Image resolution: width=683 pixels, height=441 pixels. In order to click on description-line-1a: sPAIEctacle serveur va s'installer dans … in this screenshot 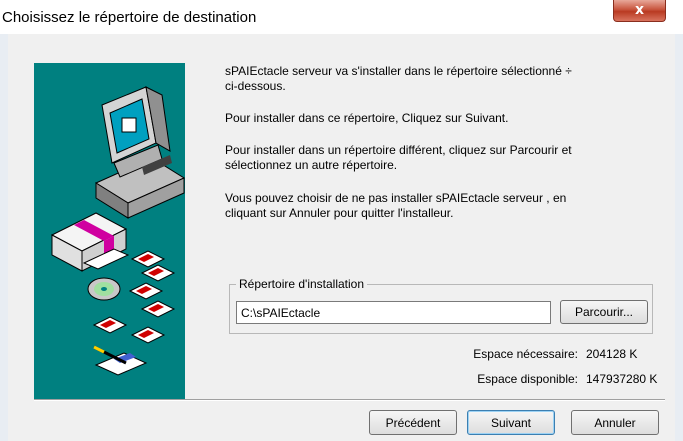, I will do `click(398, 71)`.